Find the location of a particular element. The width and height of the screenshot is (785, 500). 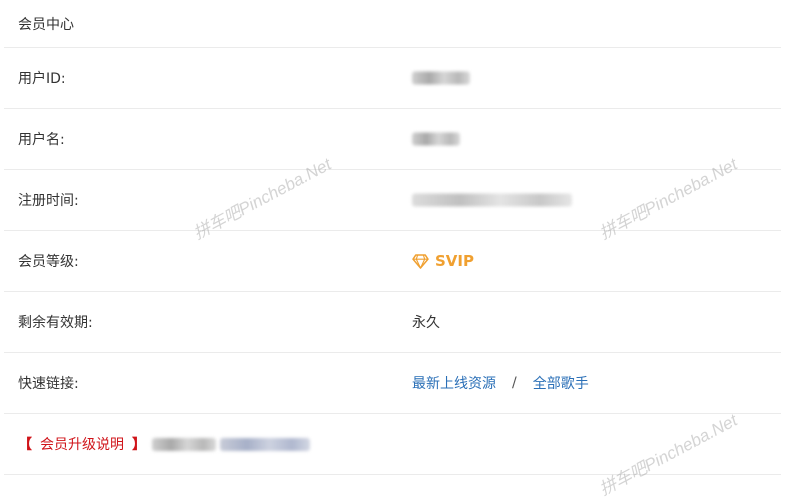

redacted-upgrade-text is located at coordinates (184, 444).